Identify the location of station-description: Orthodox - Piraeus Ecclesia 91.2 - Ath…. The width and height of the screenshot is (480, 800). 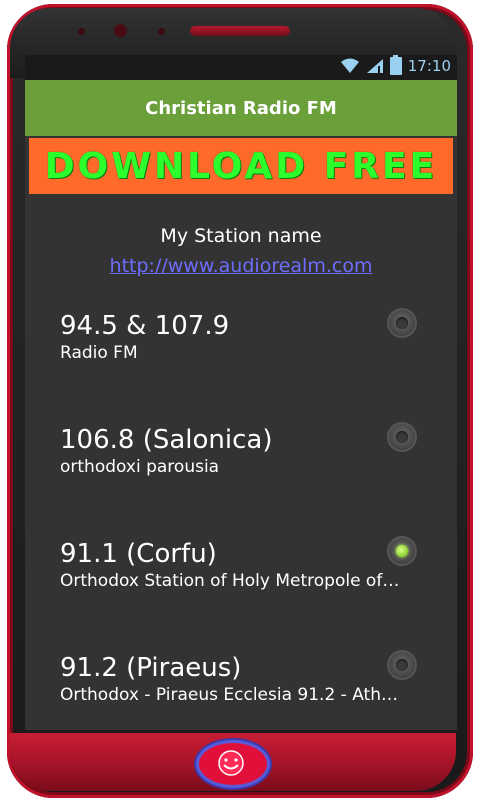
(229, 695).